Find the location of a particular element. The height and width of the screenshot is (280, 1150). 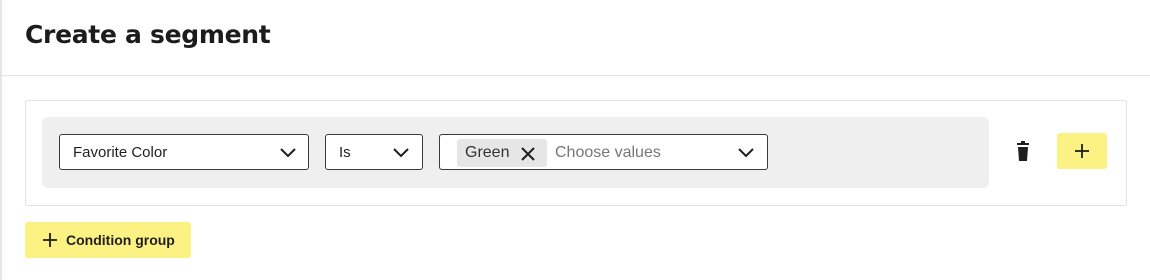

value-chip-label: Green is located at coordinates (487, 152).